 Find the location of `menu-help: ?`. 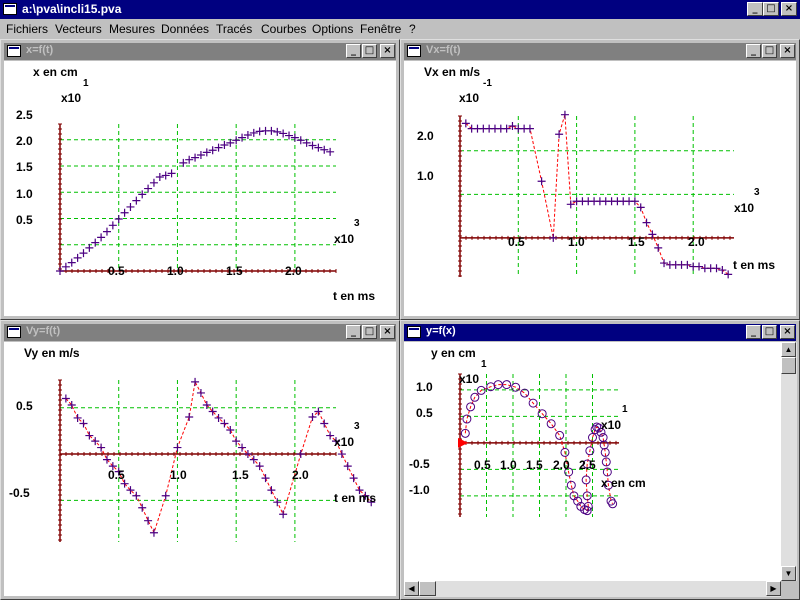

menu-help: ? is located at coordinates (412, 29).